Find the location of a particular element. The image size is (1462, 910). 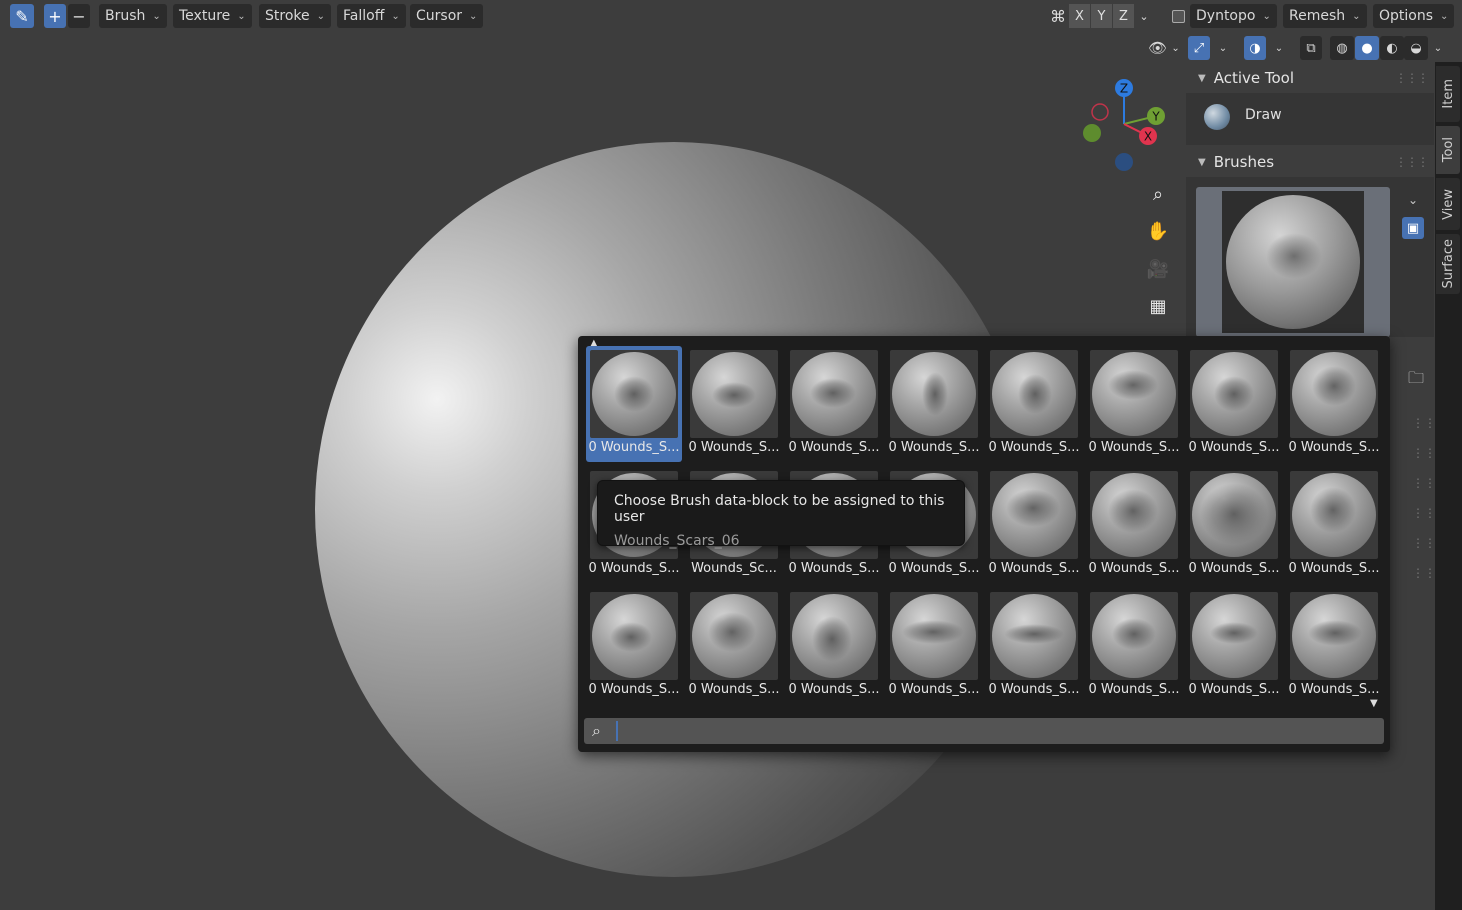

active-tool-title: Active Tool is located at coordinates (1254, 78).